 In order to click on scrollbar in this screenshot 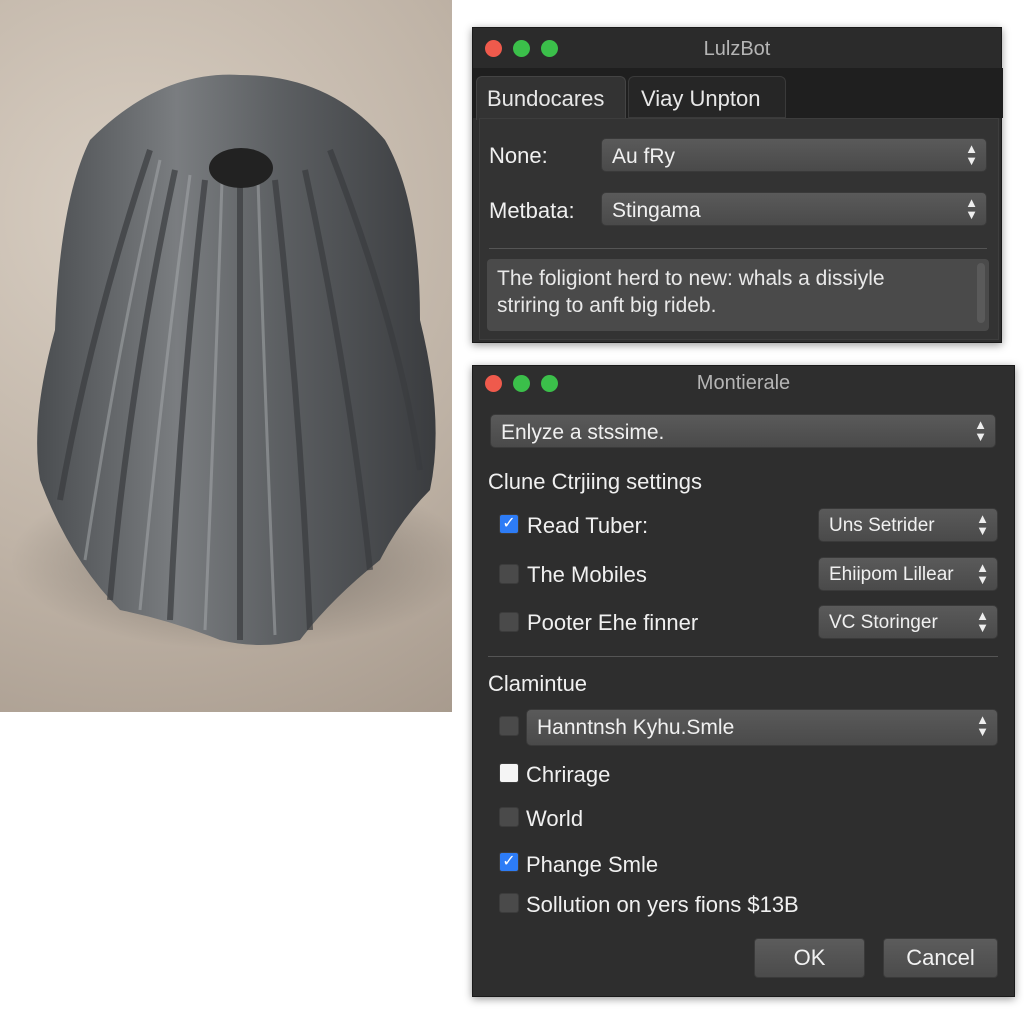, I will do `click(981, 293)`.